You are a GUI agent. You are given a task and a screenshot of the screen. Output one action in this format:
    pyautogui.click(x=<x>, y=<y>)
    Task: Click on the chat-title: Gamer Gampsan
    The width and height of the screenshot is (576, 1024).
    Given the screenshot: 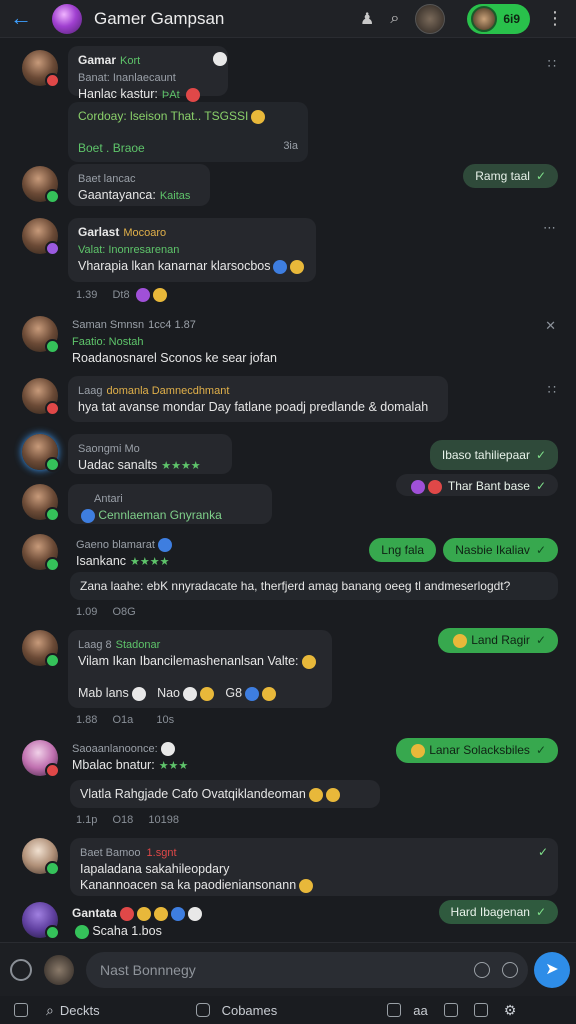 What is the action you would take?
    pyautogui.click(x=227, y=19)
    